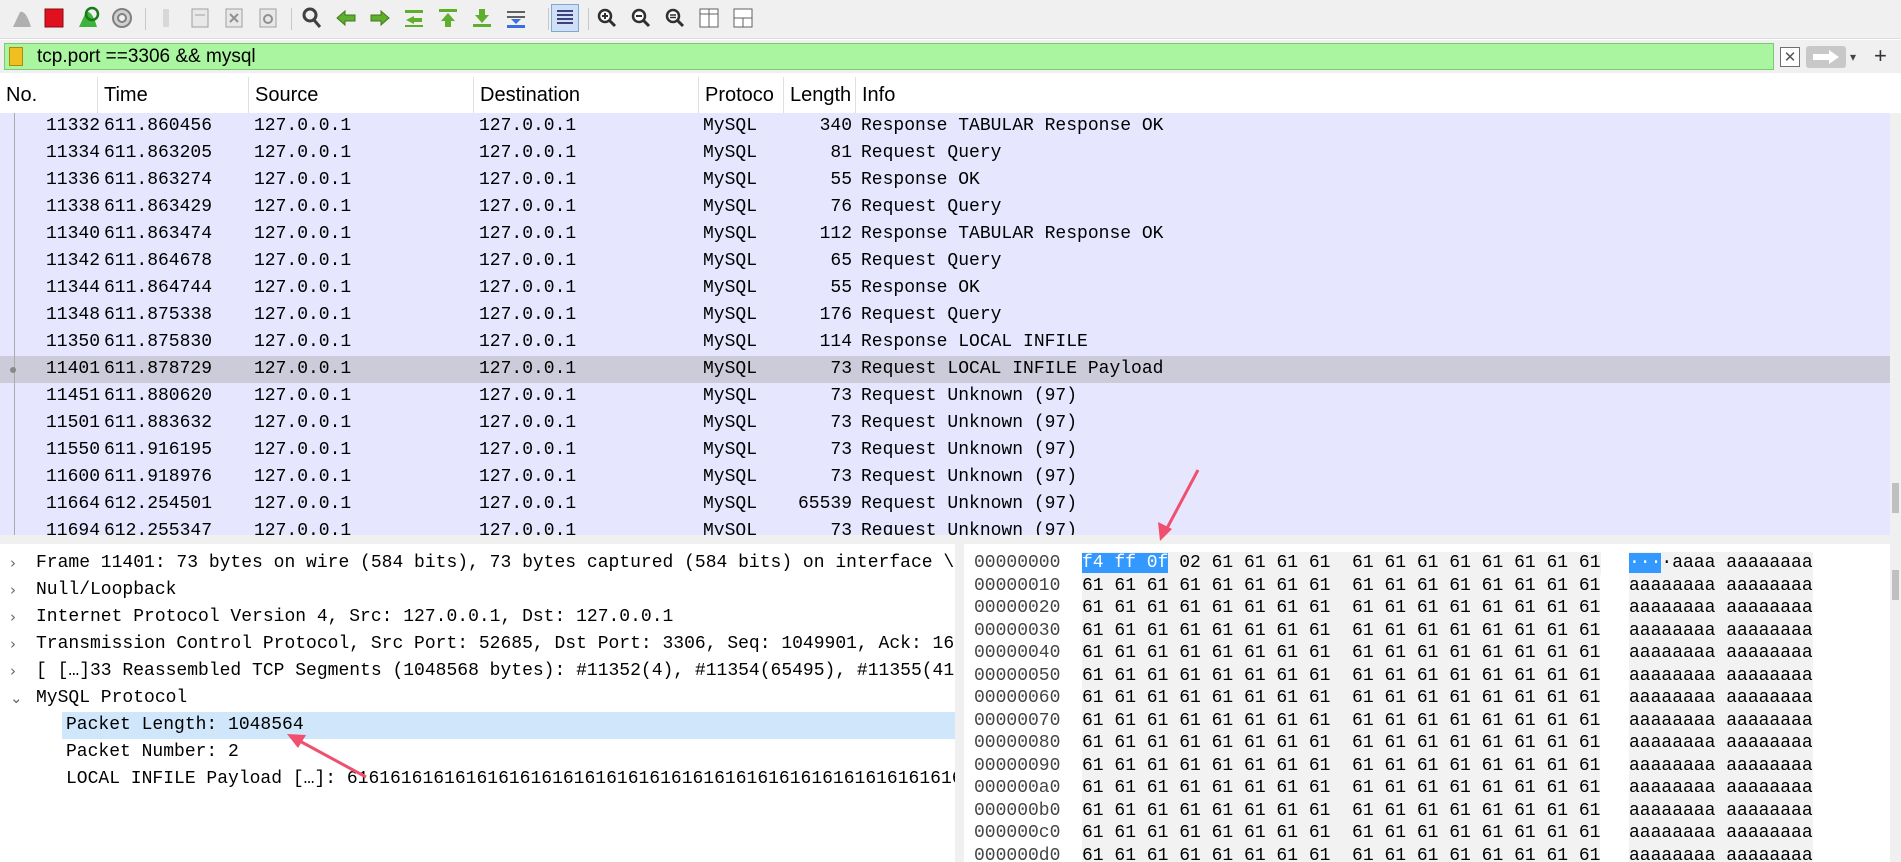 The height and width of the screenshot is (862, 1901). I want to click on detail-tree-item: ⌄ MySQL Protocol, so click(477, 698).